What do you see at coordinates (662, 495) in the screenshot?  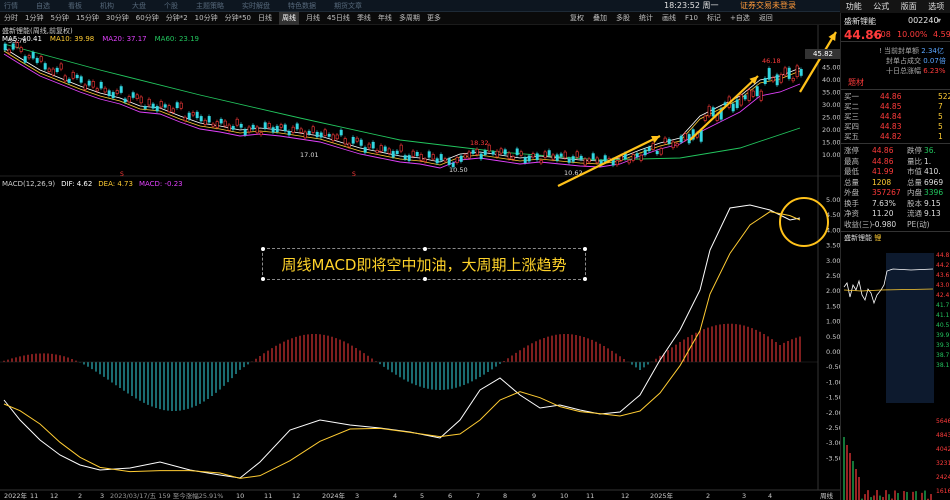 I see `x-axis-label: 2025年` at bounding box center [662, 495].